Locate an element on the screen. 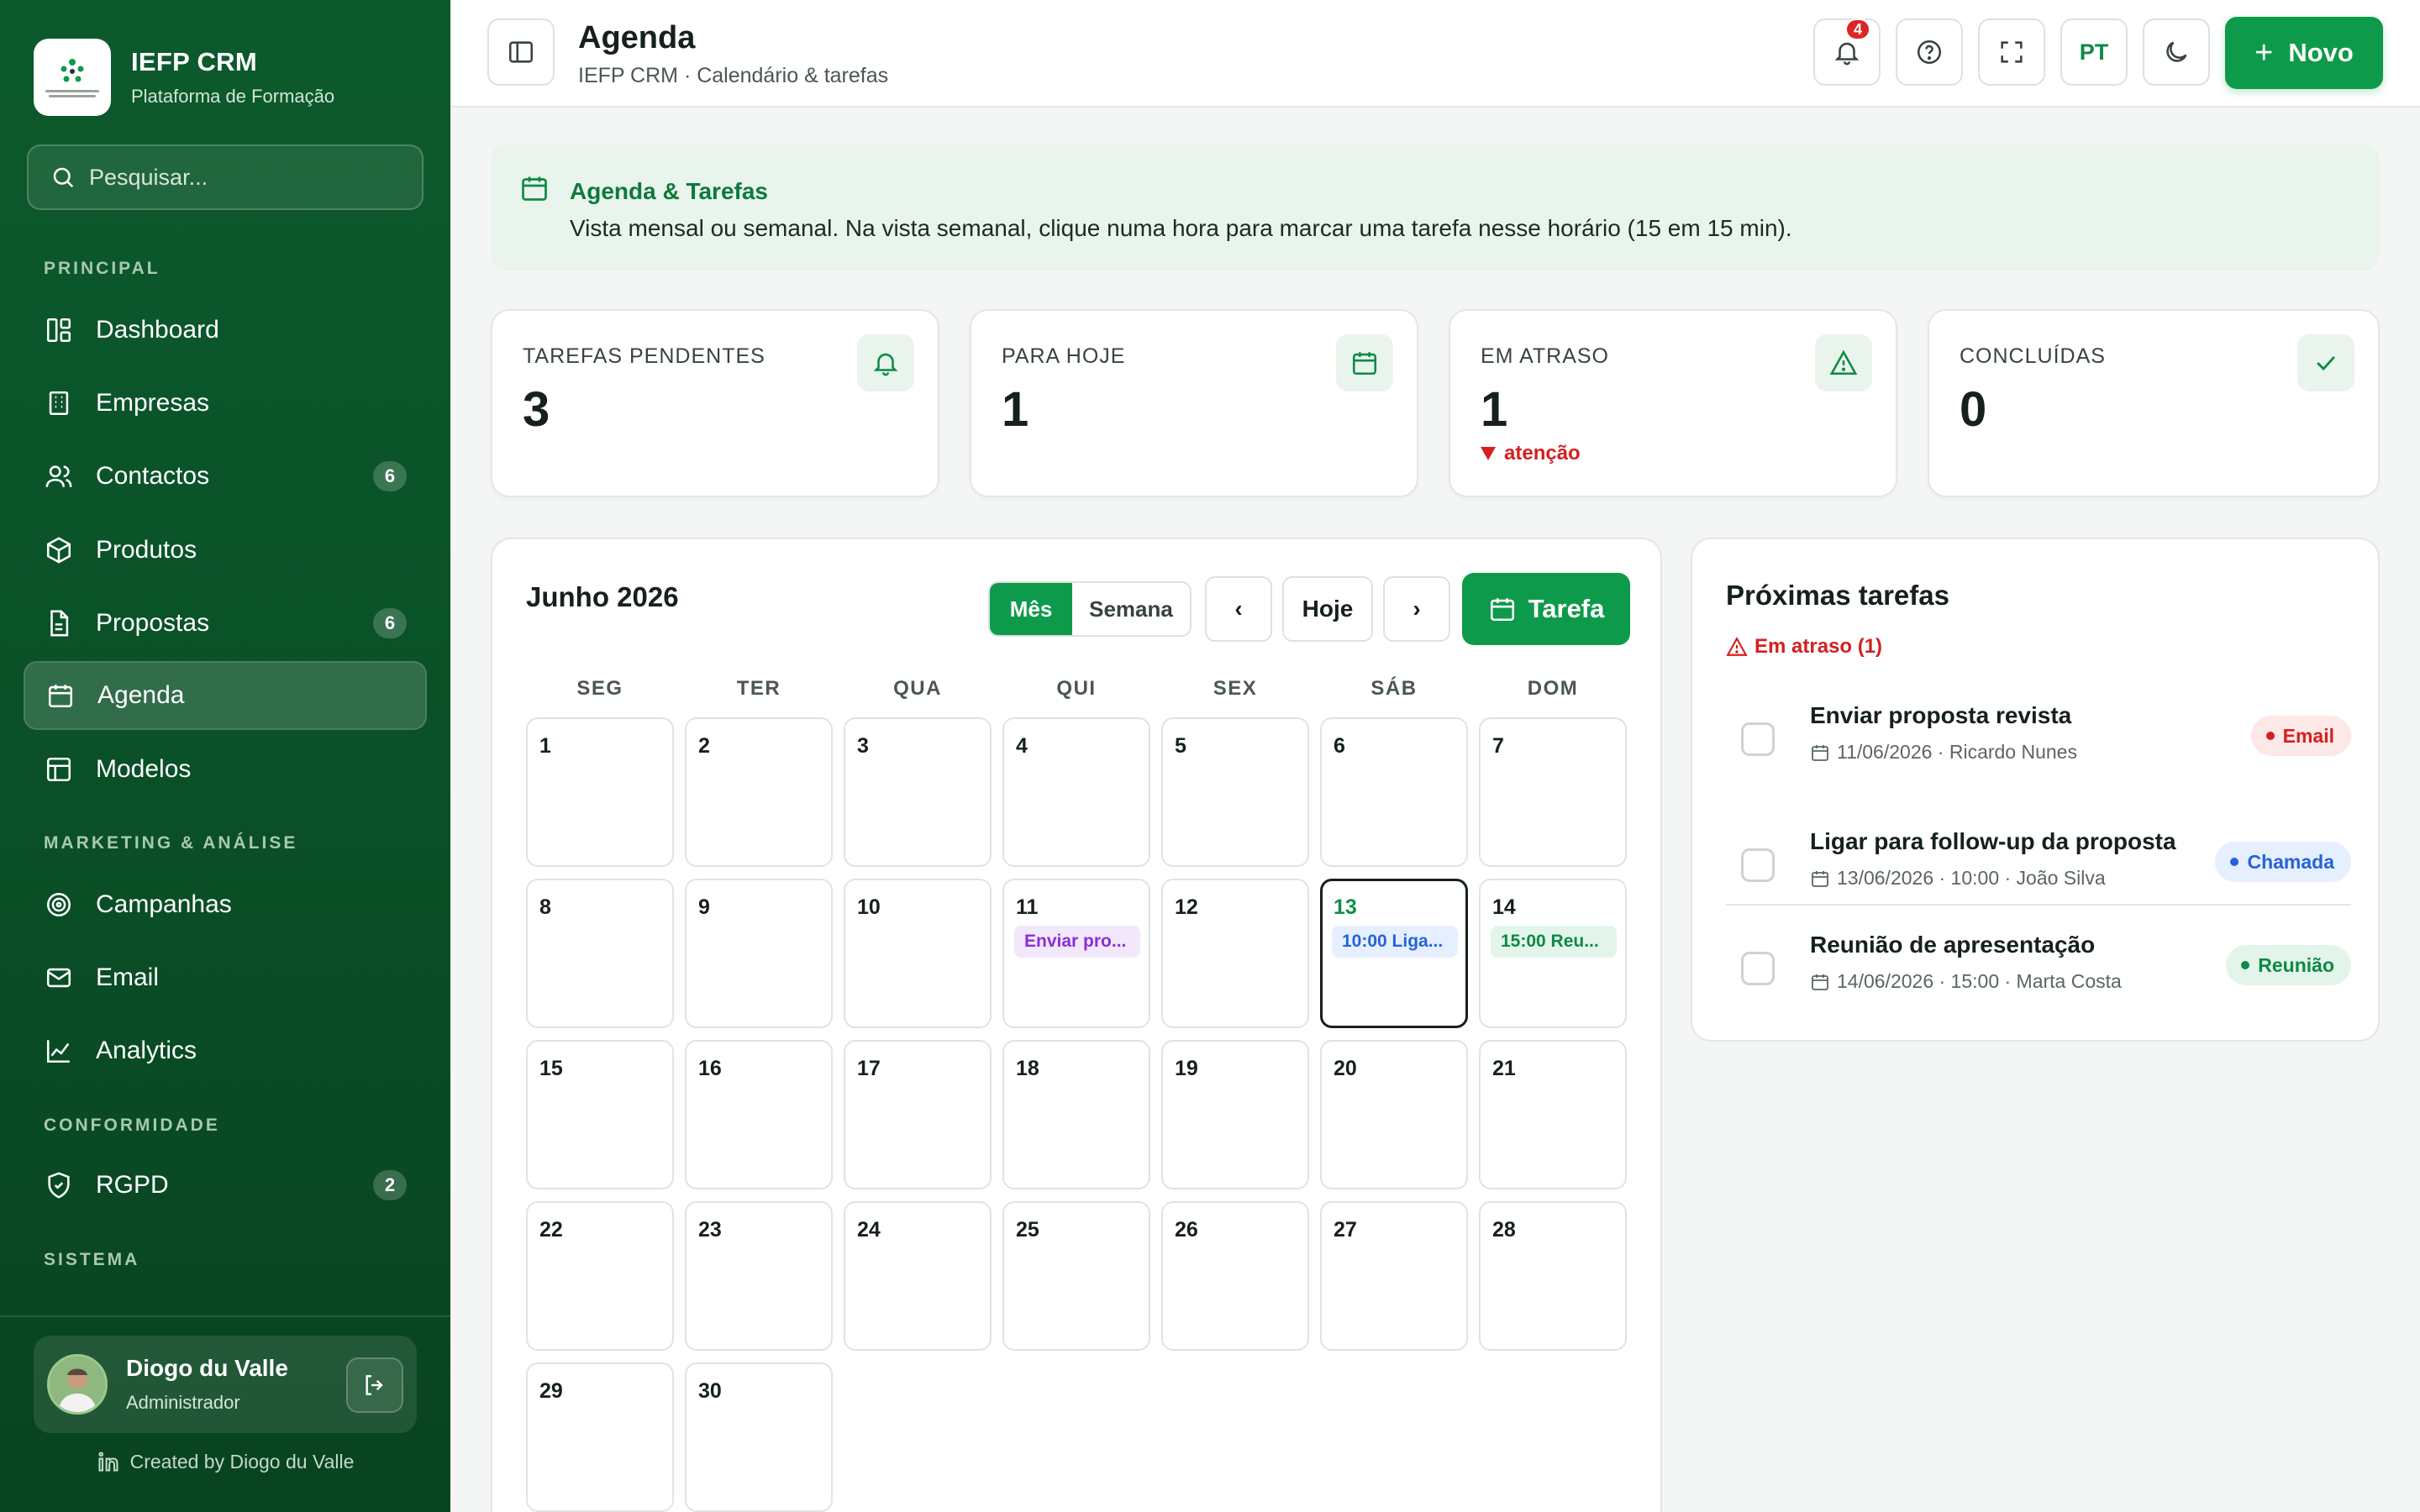 This screenshot has height=1512, width=2420. sidebar-item-label: RGPD is located at coordinates (132, 1185).